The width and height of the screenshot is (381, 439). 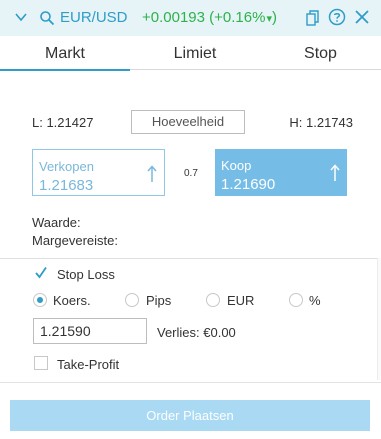 I want to click on radio-pips, so click(x=132, y=300).